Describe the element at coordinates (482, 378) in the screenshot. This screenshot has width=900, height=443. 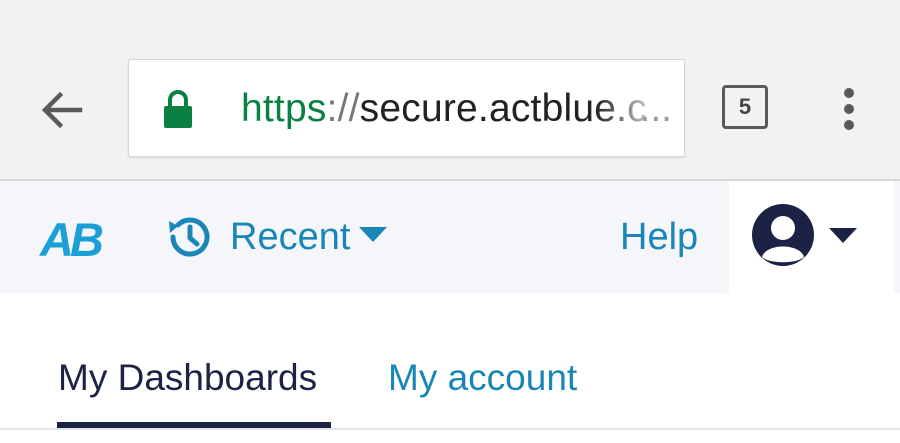
I see `tab-my-account: My account` at that location.